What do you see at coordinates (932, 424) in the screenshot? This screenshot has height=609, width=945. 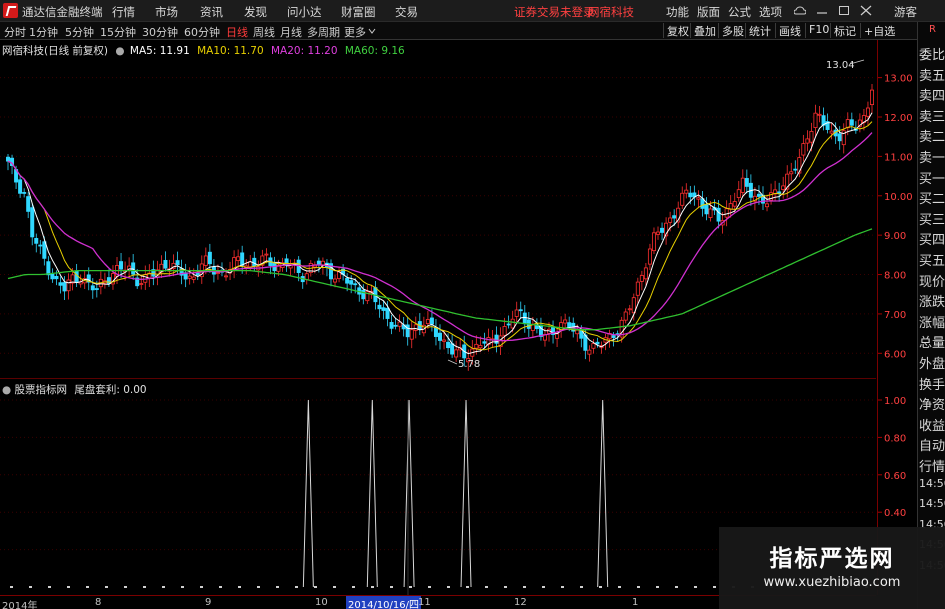 I see `sidebar-item: 收益` at bounding box center [932, 424].